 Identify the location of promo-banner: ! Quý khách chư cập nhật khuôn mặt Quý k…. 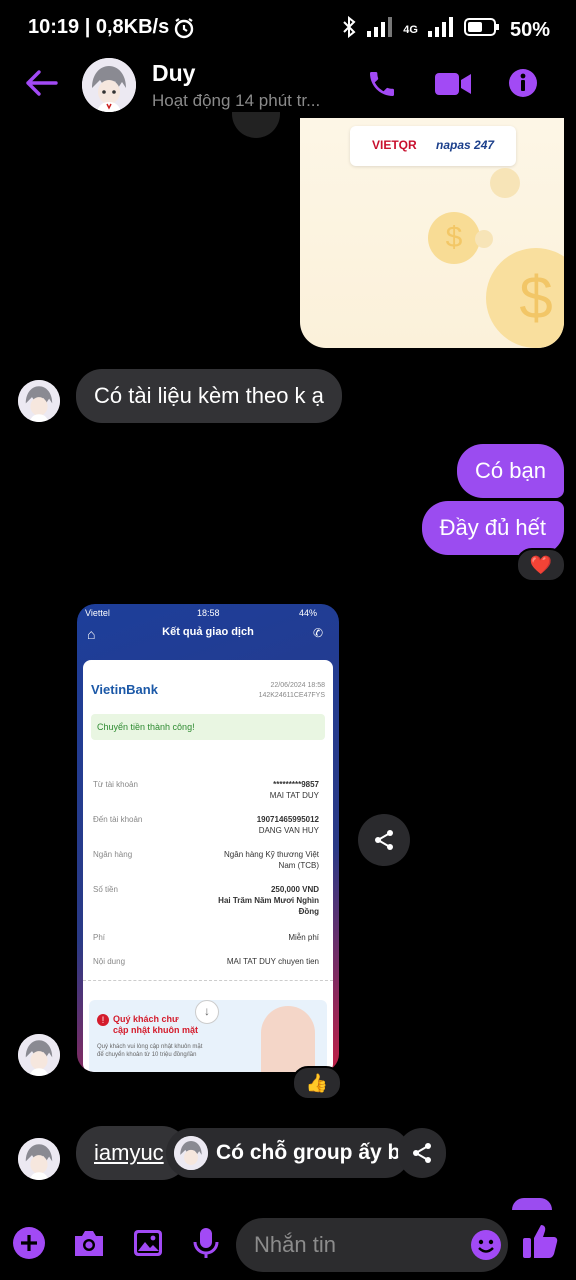
(208, 1036).